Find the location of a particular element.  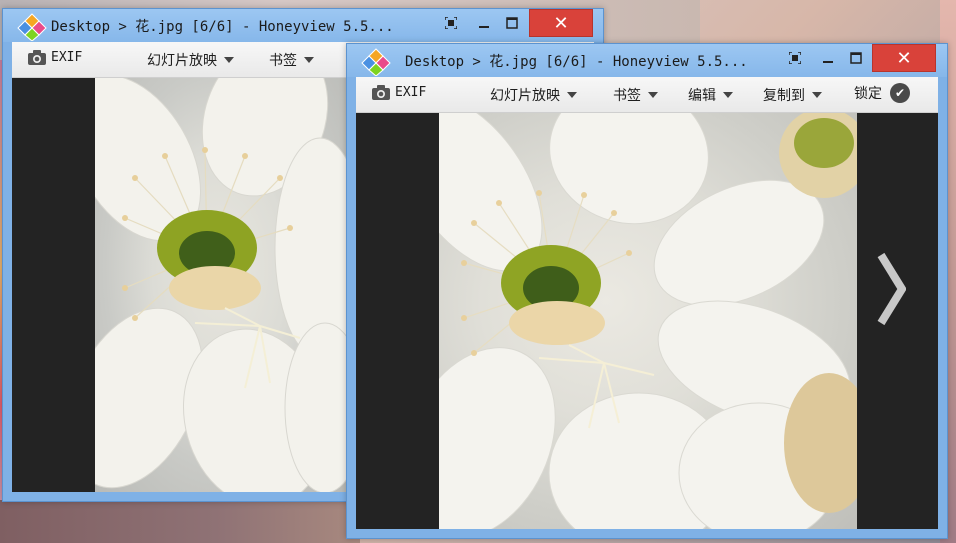

lock-label: 锁定 is located at coordinates (868, 94).